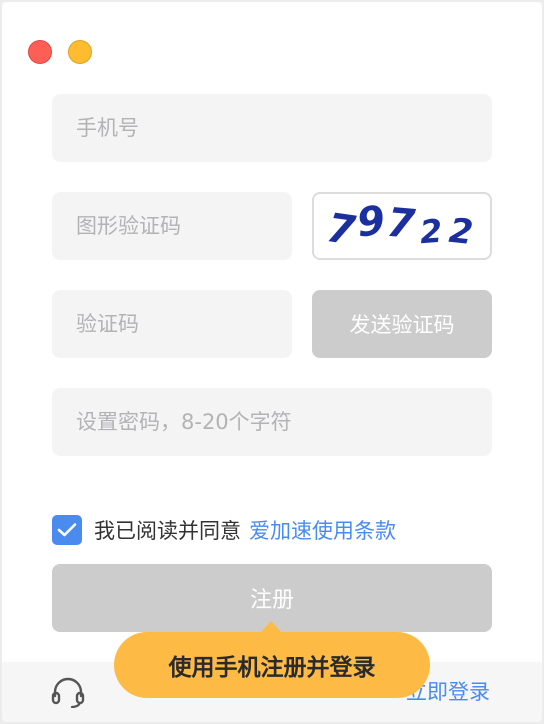 The height and width of the screenshot is (724, 544). I want to click on headset-icon, so click(68, 692).